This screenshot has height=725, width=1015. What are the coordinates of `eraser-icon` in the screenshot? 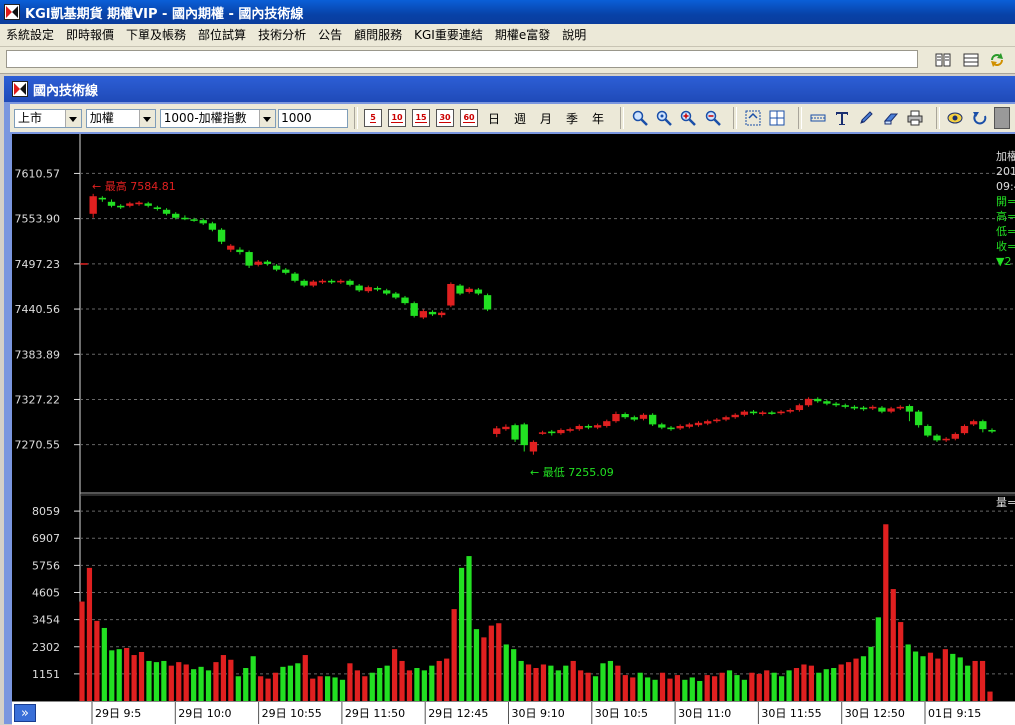 It's located at (890, 118).